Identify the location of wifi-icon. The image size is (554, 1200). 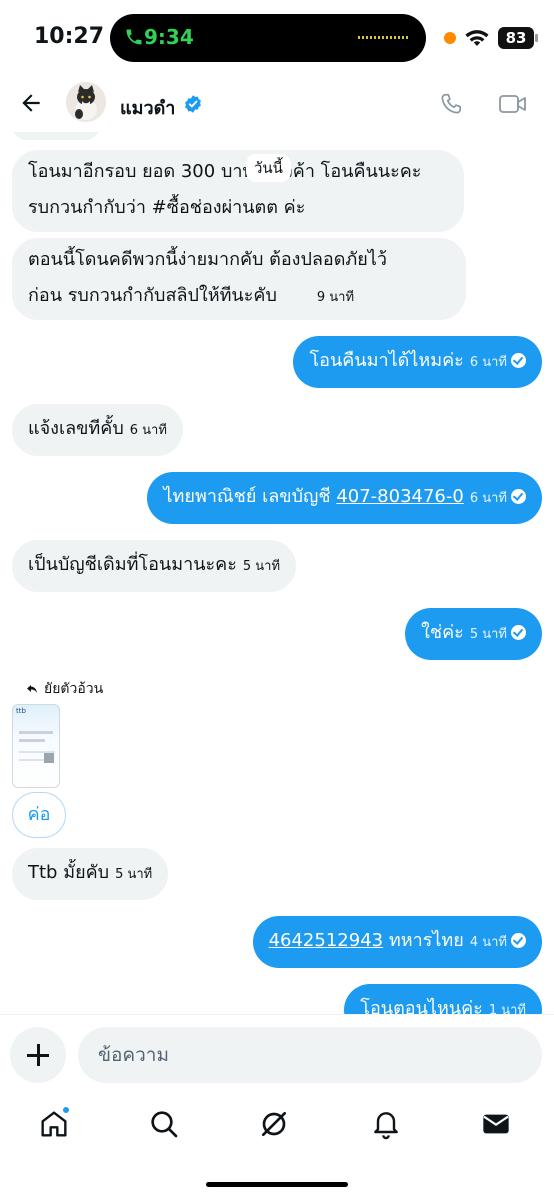
(477, 38).